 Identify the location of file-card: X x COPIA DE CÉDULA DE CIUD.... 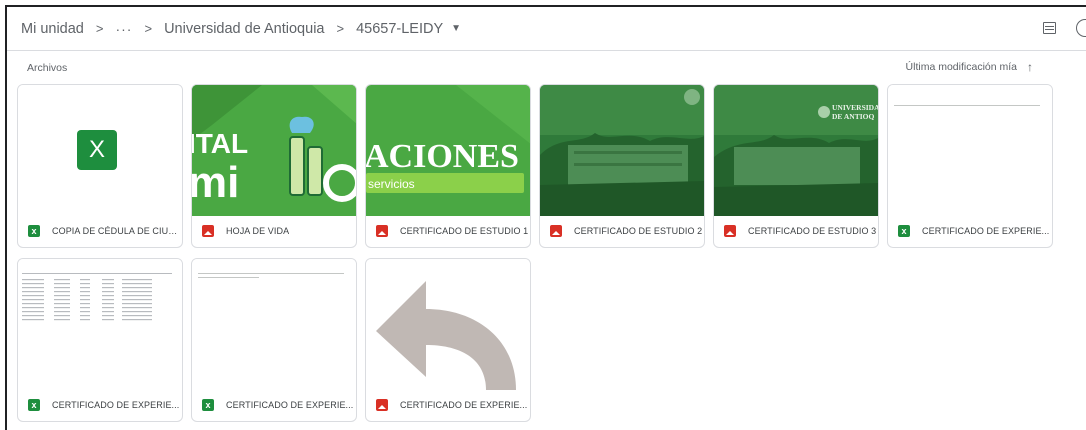
(100, 166).